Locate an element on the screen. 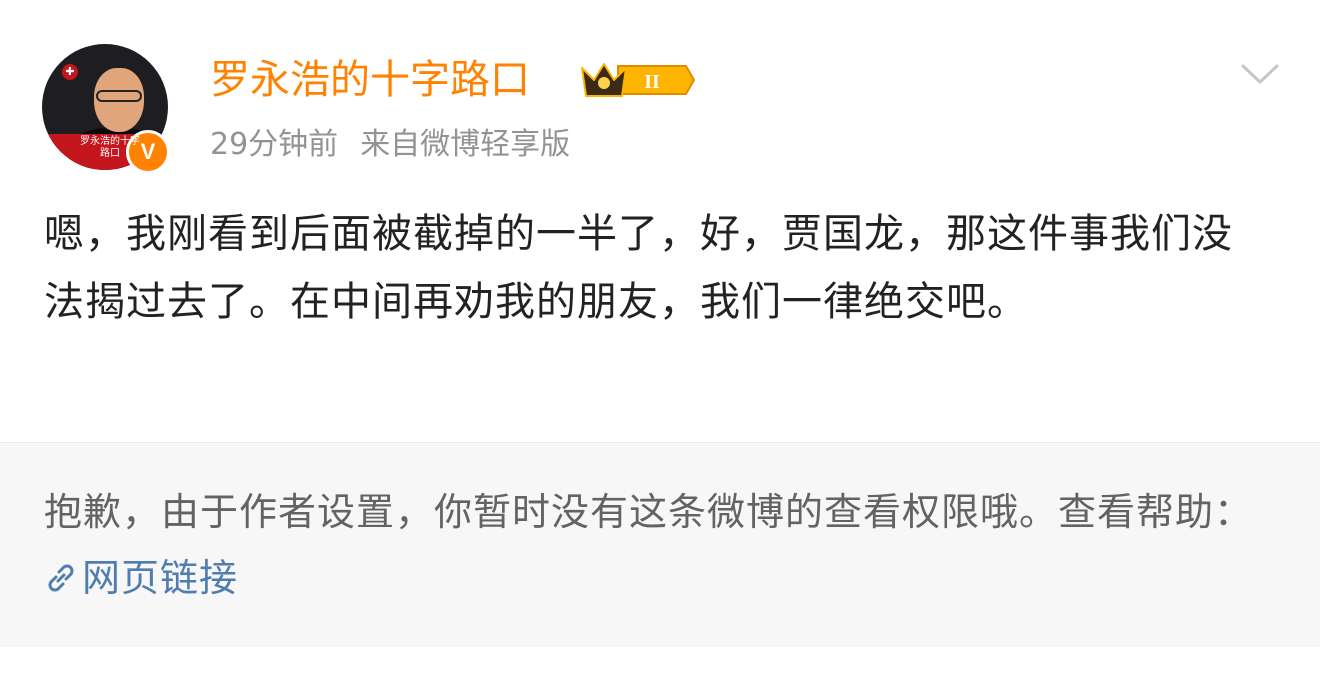 Image resolution: width=1320 pixels, height=678 pixels. post-meta: 29分钟前 来自微博轻享版 is located at coordinates (390, 145).